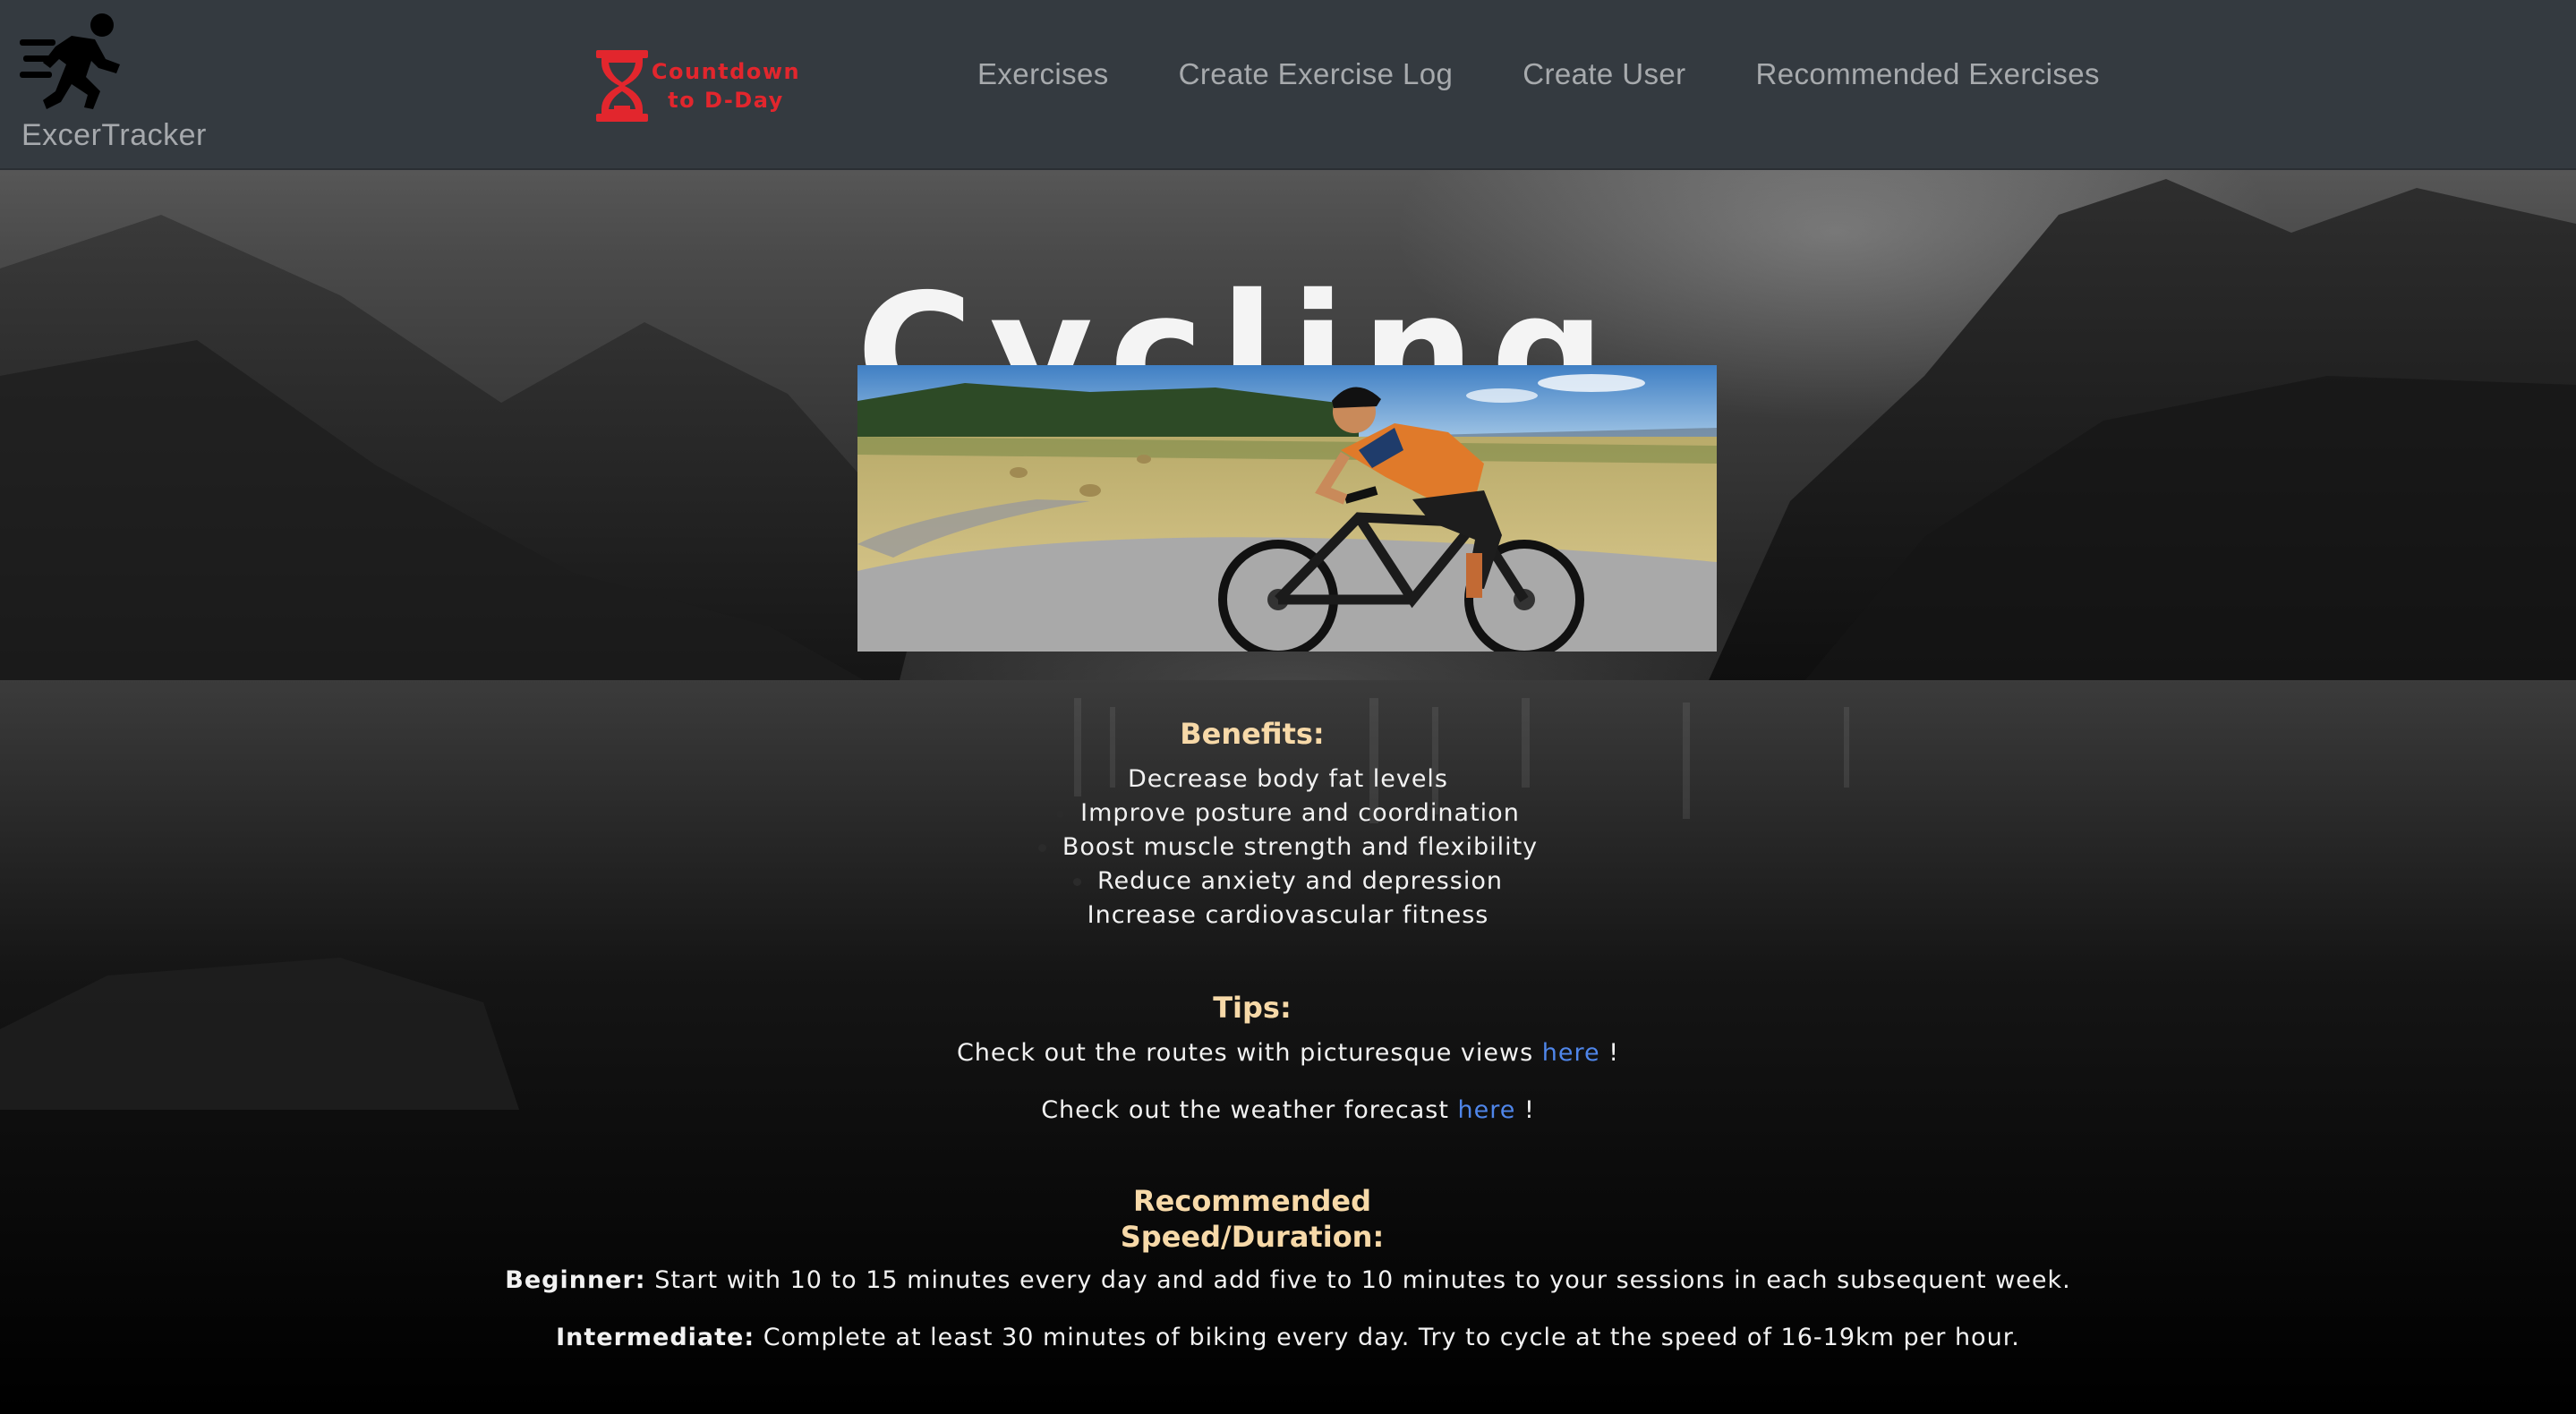 The image size is (2576, 1414). I want to click on list-item: Improve posture and coordination, so click(1288, 813).